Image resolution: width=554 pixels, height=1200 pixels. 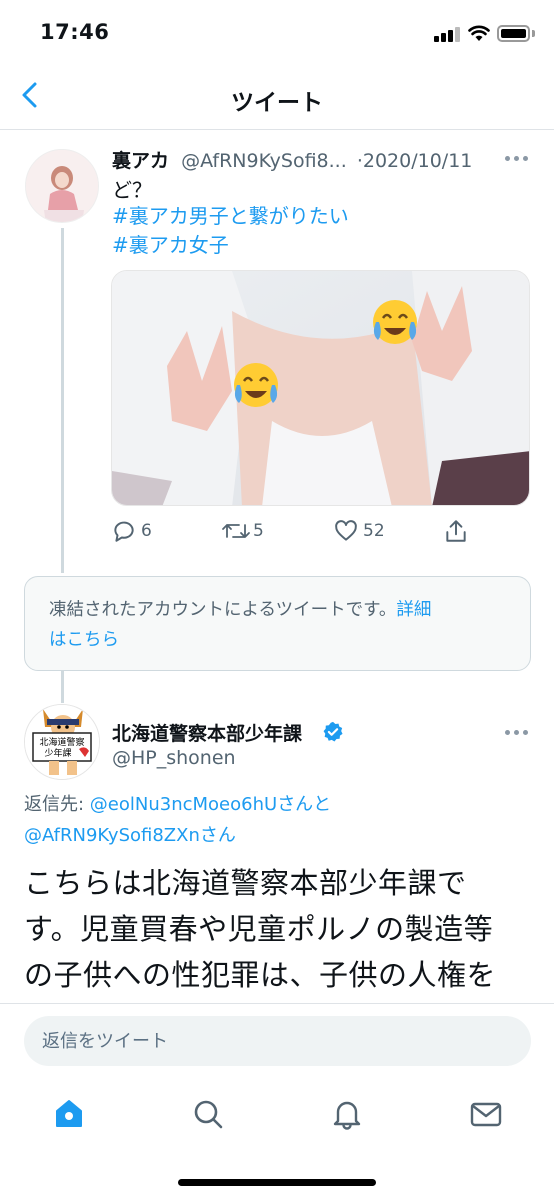 I want to click on status-bar: 17:46, so click(x=277, y=32).